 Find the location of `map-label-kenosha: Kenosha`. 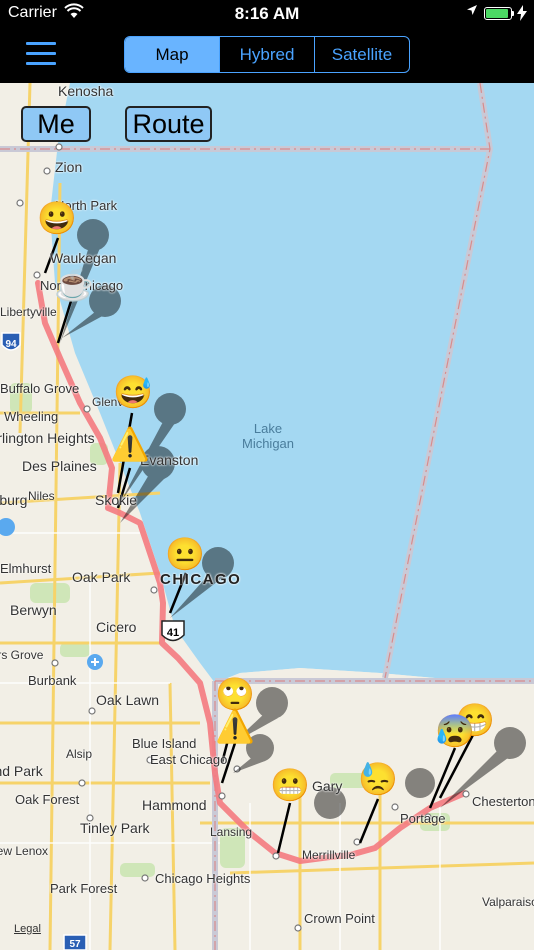

map-label-kenosha: Kenosha is located at coordinates (86, 91).